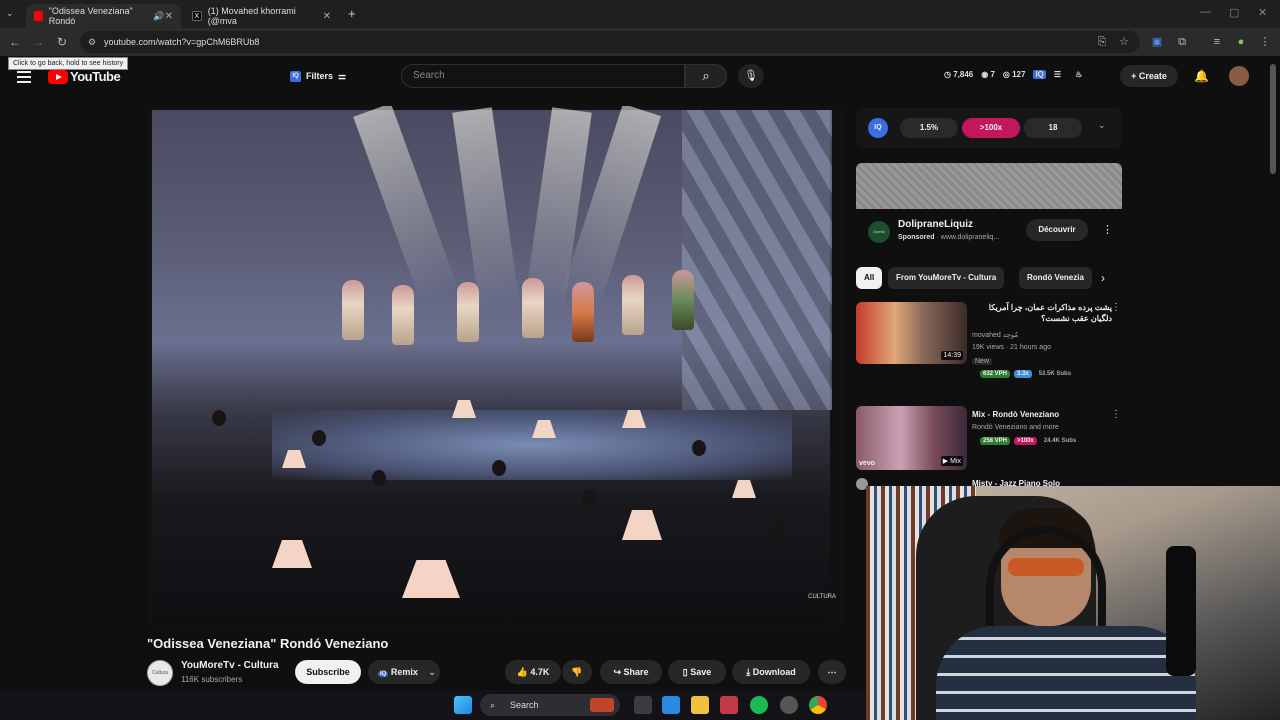 This screenshot has height=720, width=1280. Describe the element at coordinates (832, 672) in the screenshot. I see `more-actions-button: ⋯` at that location.